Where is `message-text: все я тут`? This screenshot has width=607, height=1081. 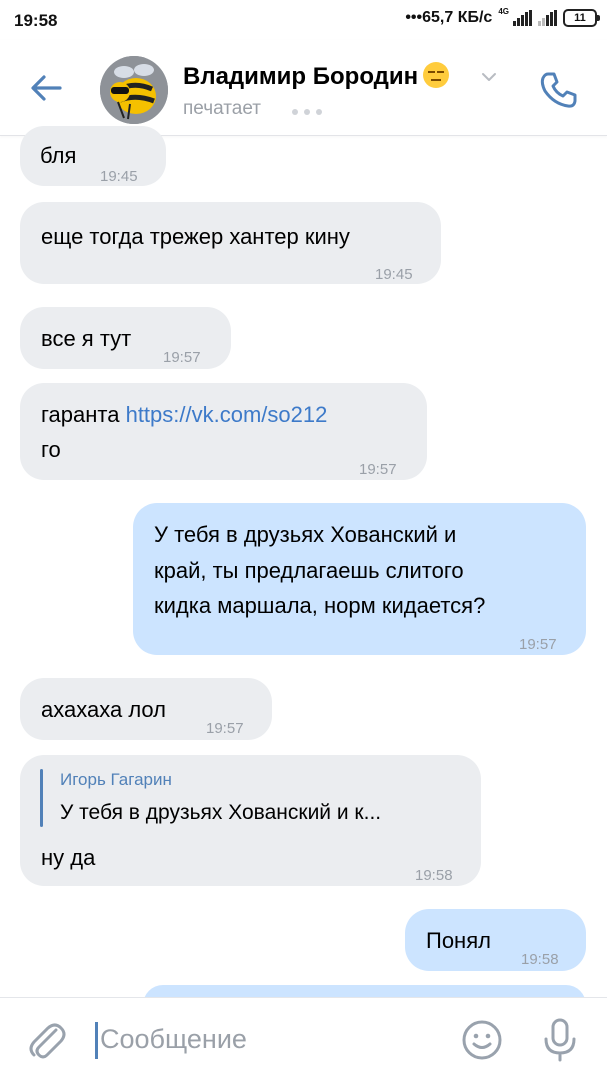
message-text: все я тут is located at coordinates (86, 338).